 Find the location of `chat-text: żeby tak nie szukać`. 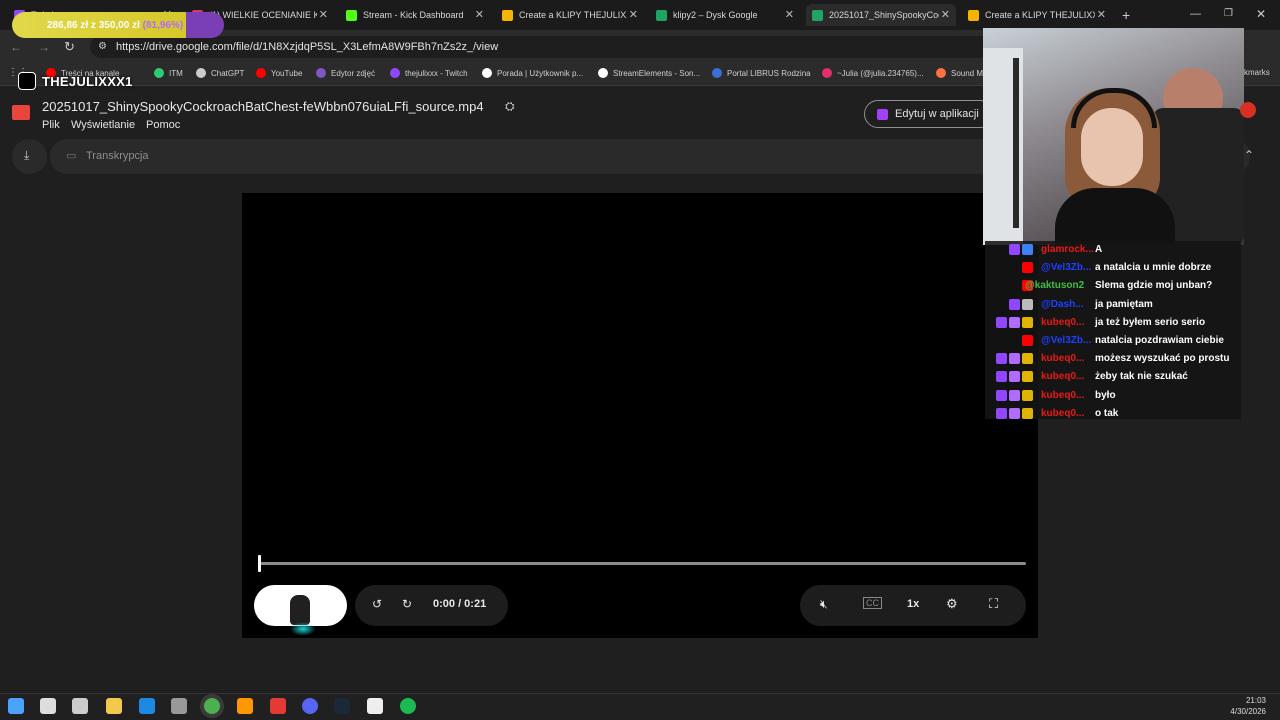

chat-text: żeby tak nie szukać is located at coordinates (1141, 377).